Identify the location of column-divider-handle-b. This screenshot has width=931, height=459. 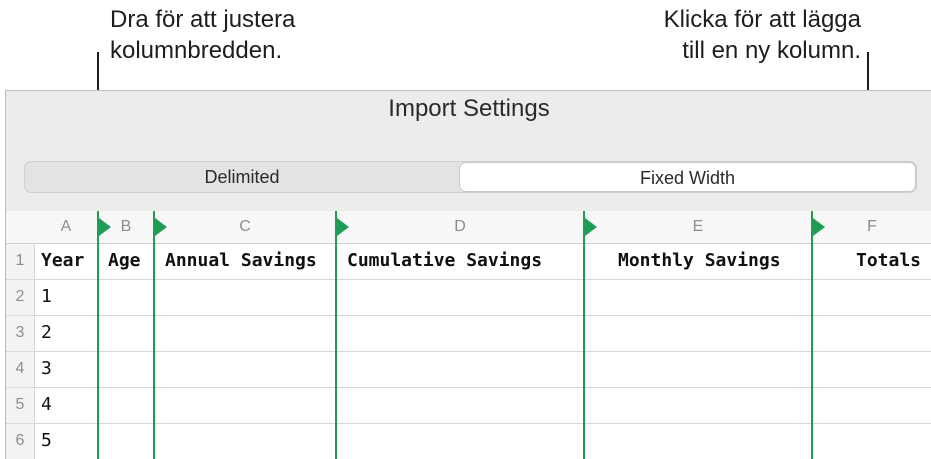
(105, 227).